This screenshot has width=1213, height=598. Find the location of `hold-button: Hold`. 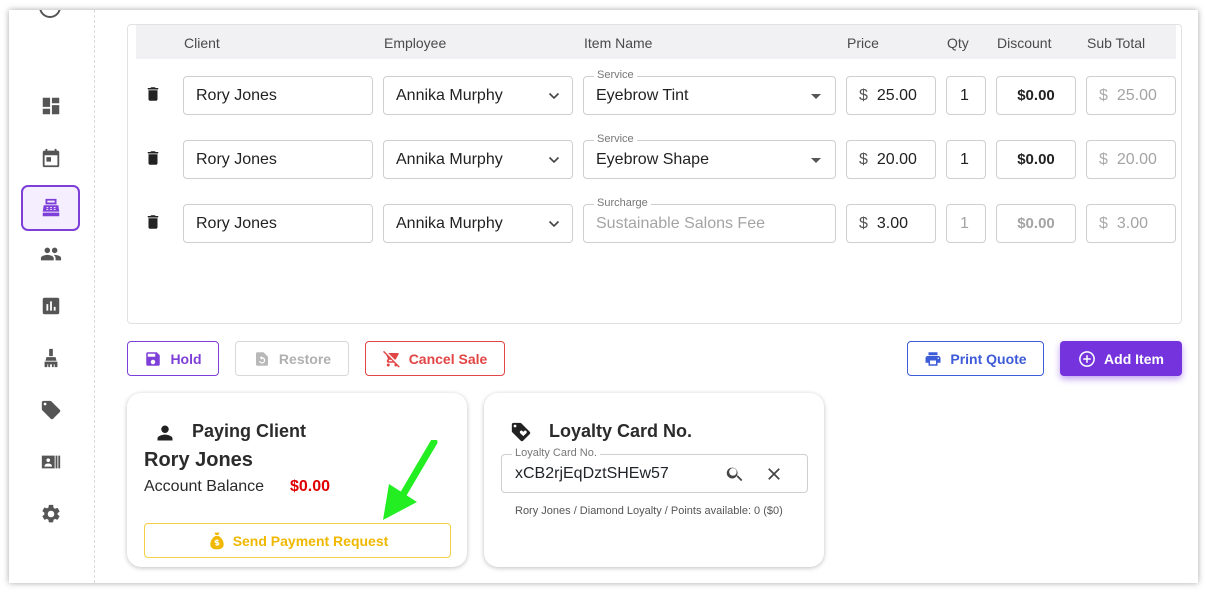

hold-button: Hold is located at coordinates (173, 358).